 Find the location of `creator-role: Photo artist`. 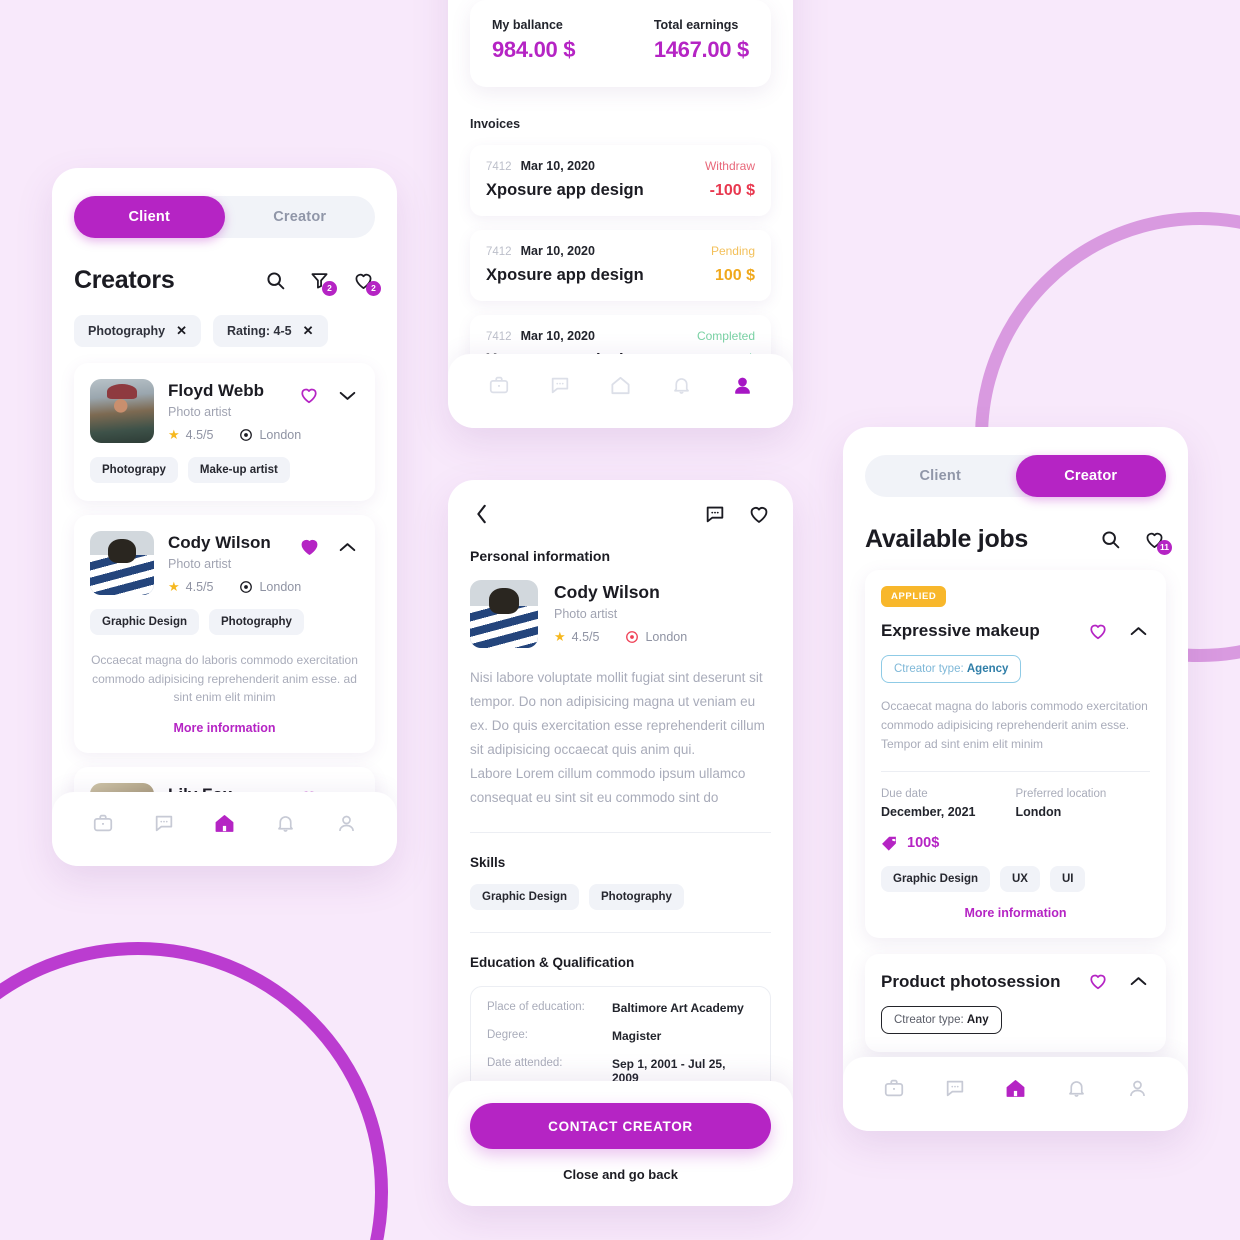

creator-role: Photo artist is located at coordinates (200, 412).